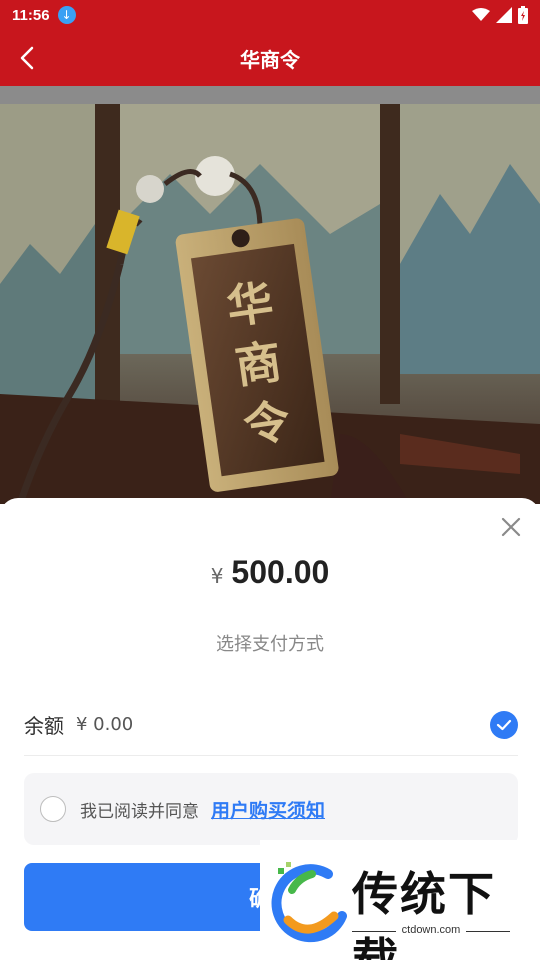 The width and height of the screenshot is (540, 960). I want to click on agree-text: 我已阅读并同意, so click(139, 811).